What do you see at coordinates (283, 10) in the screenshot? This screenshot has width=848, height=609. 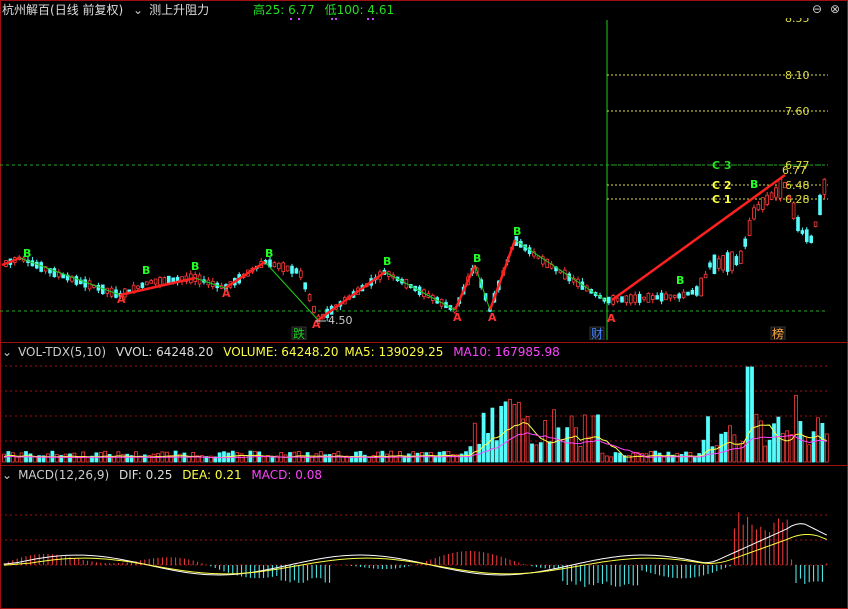 I see `high-label: 高25: 6.77` at bounding box center [283, 10].